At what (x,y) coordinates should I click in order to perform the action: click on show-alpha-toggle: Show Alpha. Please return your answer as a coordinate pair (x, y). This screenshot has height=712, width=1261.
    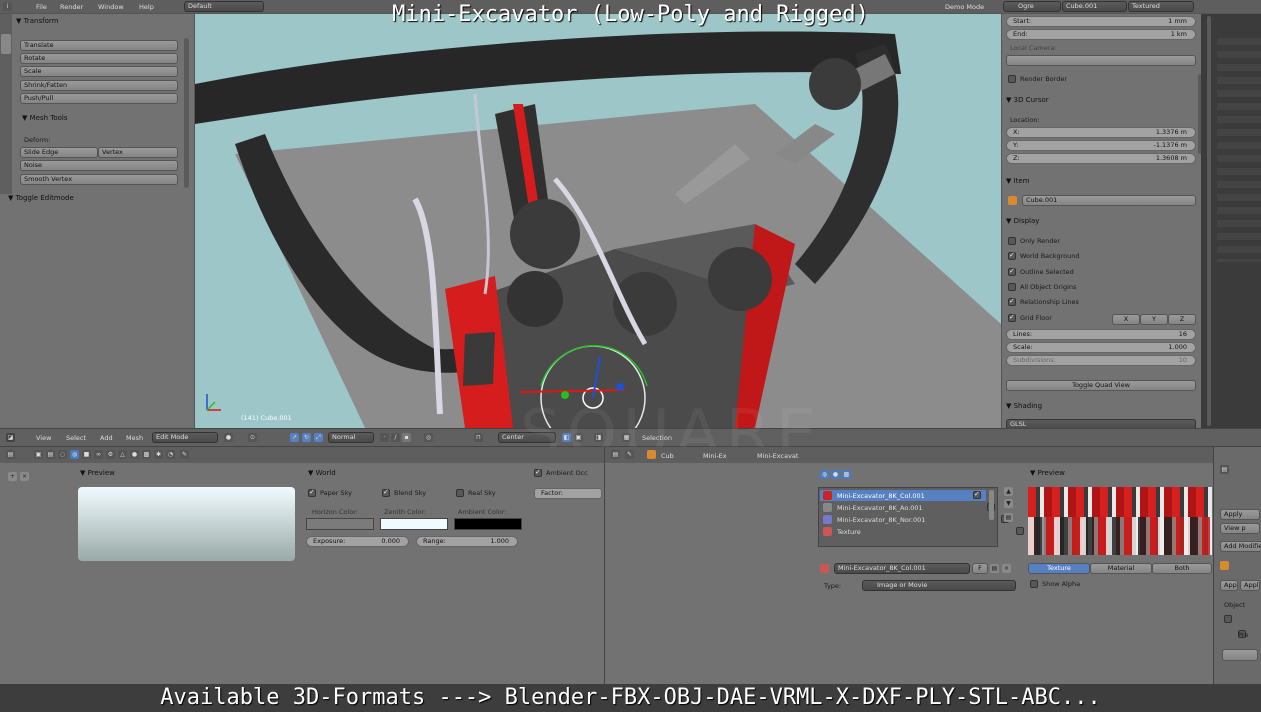
    Looking at the image, I should click on (1055, 584).